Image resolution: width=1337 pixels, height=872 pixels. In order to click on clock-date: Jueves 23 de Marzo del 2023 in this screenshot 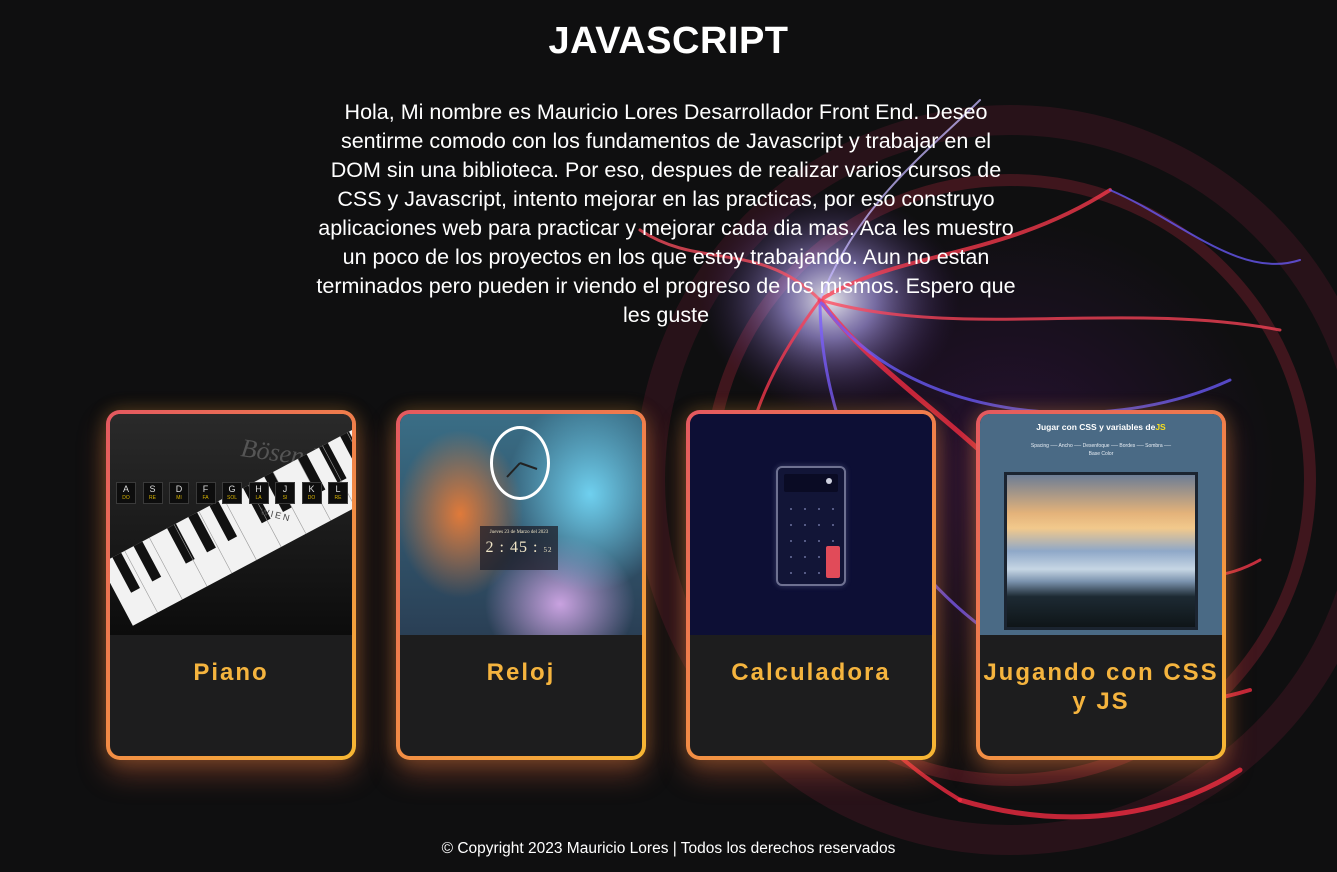, I will do `click(519, 532)`.